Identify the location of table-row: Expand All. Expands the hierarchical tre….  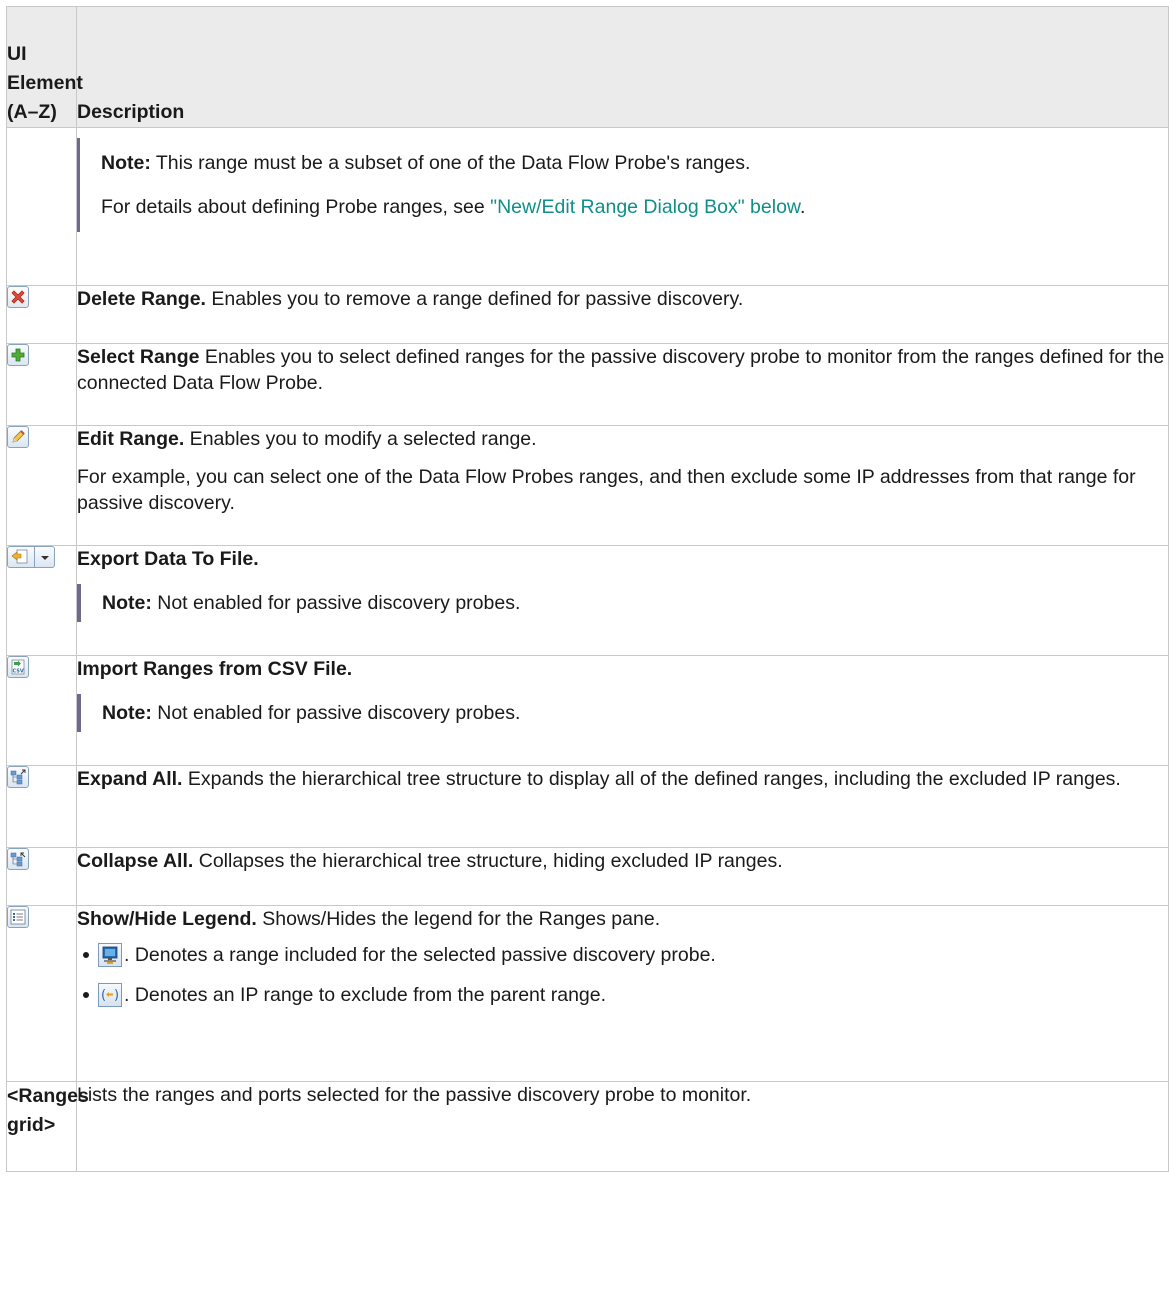
(587, 806).